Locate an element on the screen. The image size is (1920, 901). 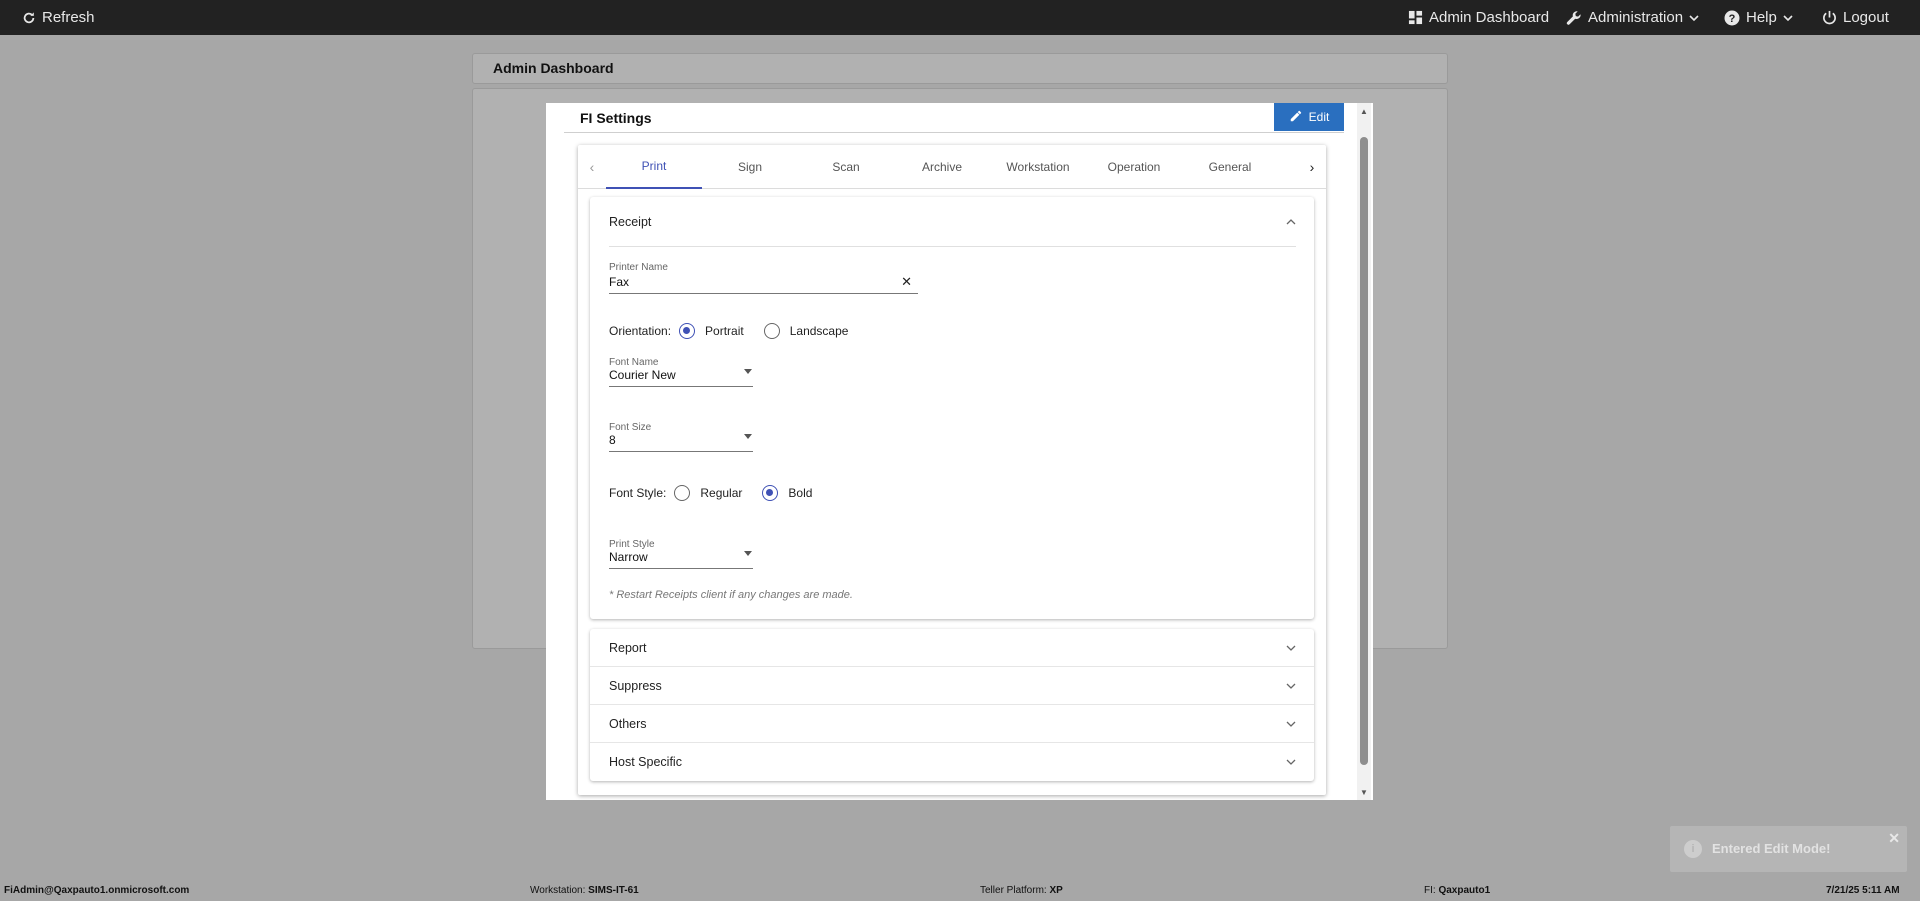
footer-platform: Teller Platform: XP is located at coordinates (1021, 890).